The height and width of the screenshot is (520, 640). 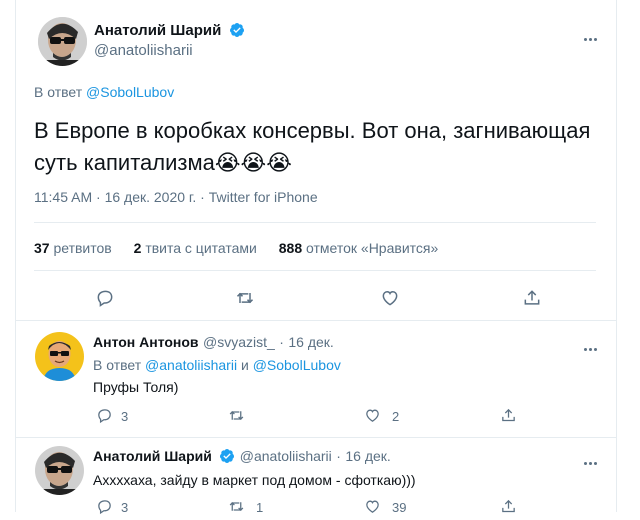 I want to click on quotes-count: 2, so click(x=137, y=248).